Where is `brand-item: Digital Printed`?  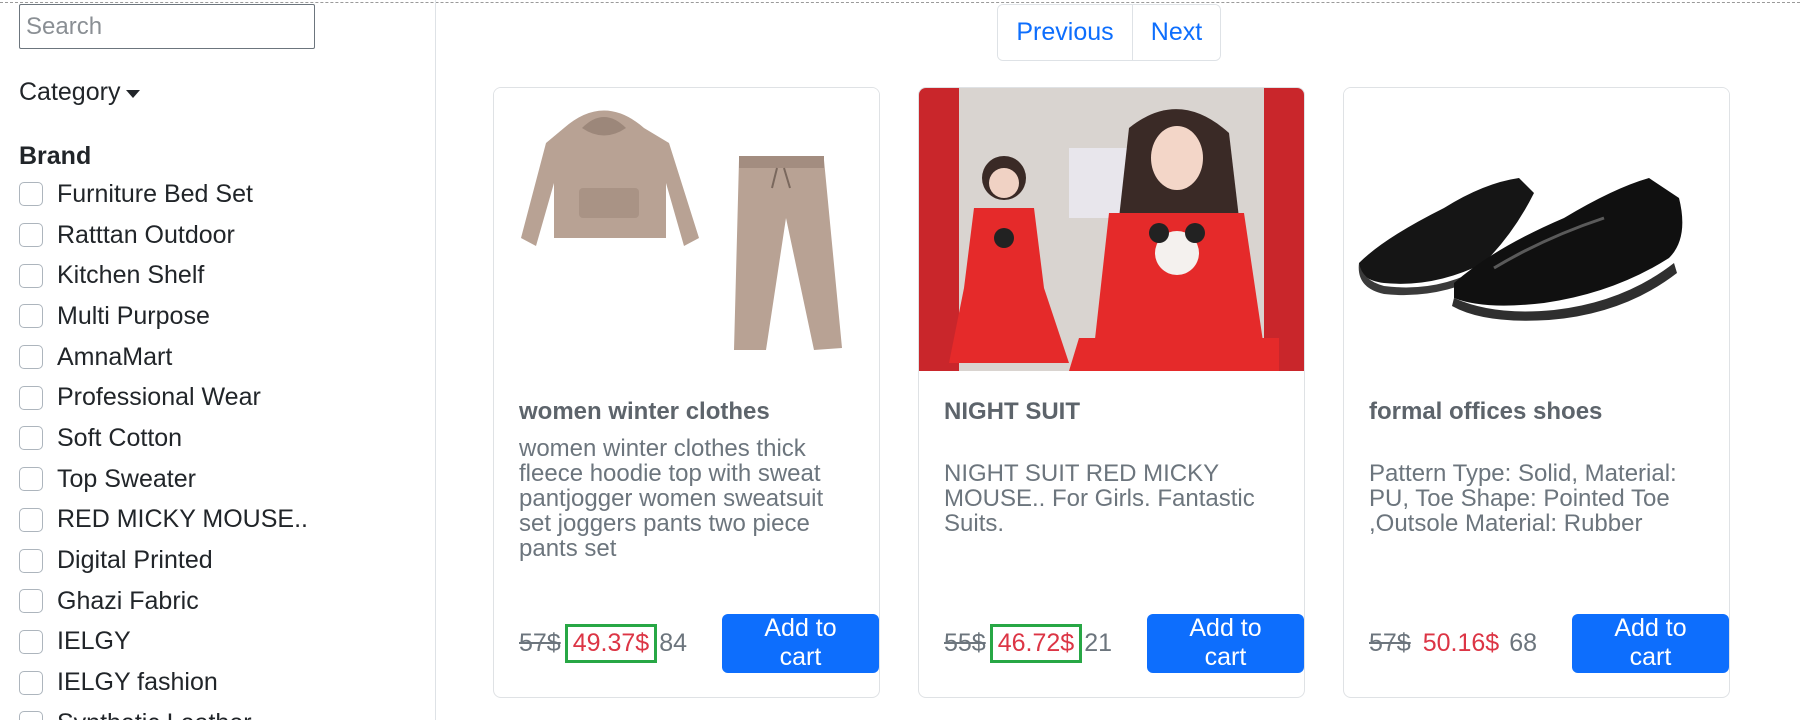
brand-item: Digital Printed is located at coordinates (163, 560).